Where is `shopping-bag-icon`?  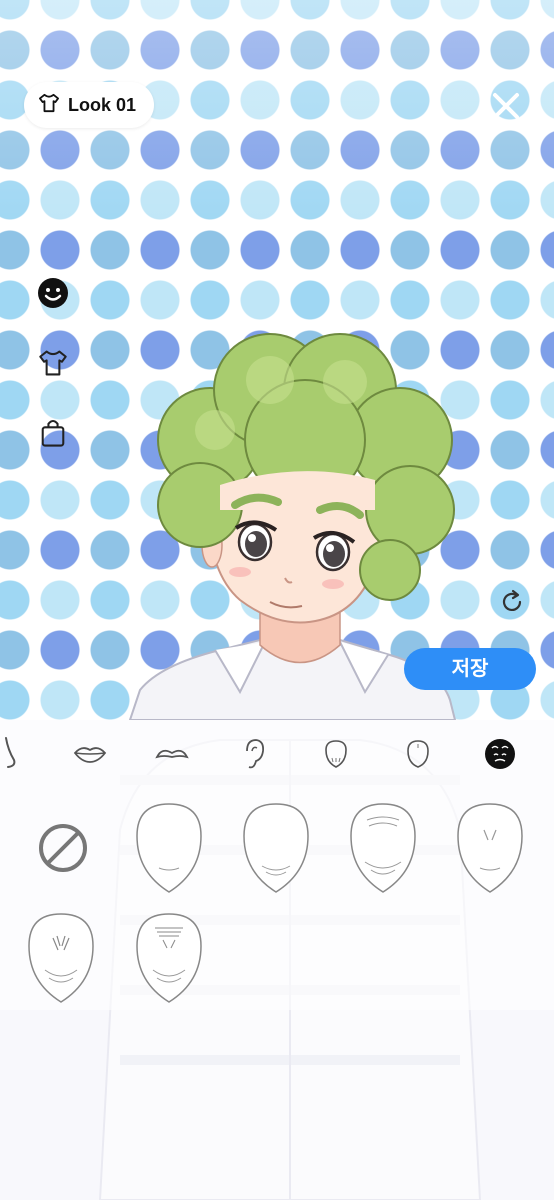 shopping-bag-icon is located at coordinates (53, 433).